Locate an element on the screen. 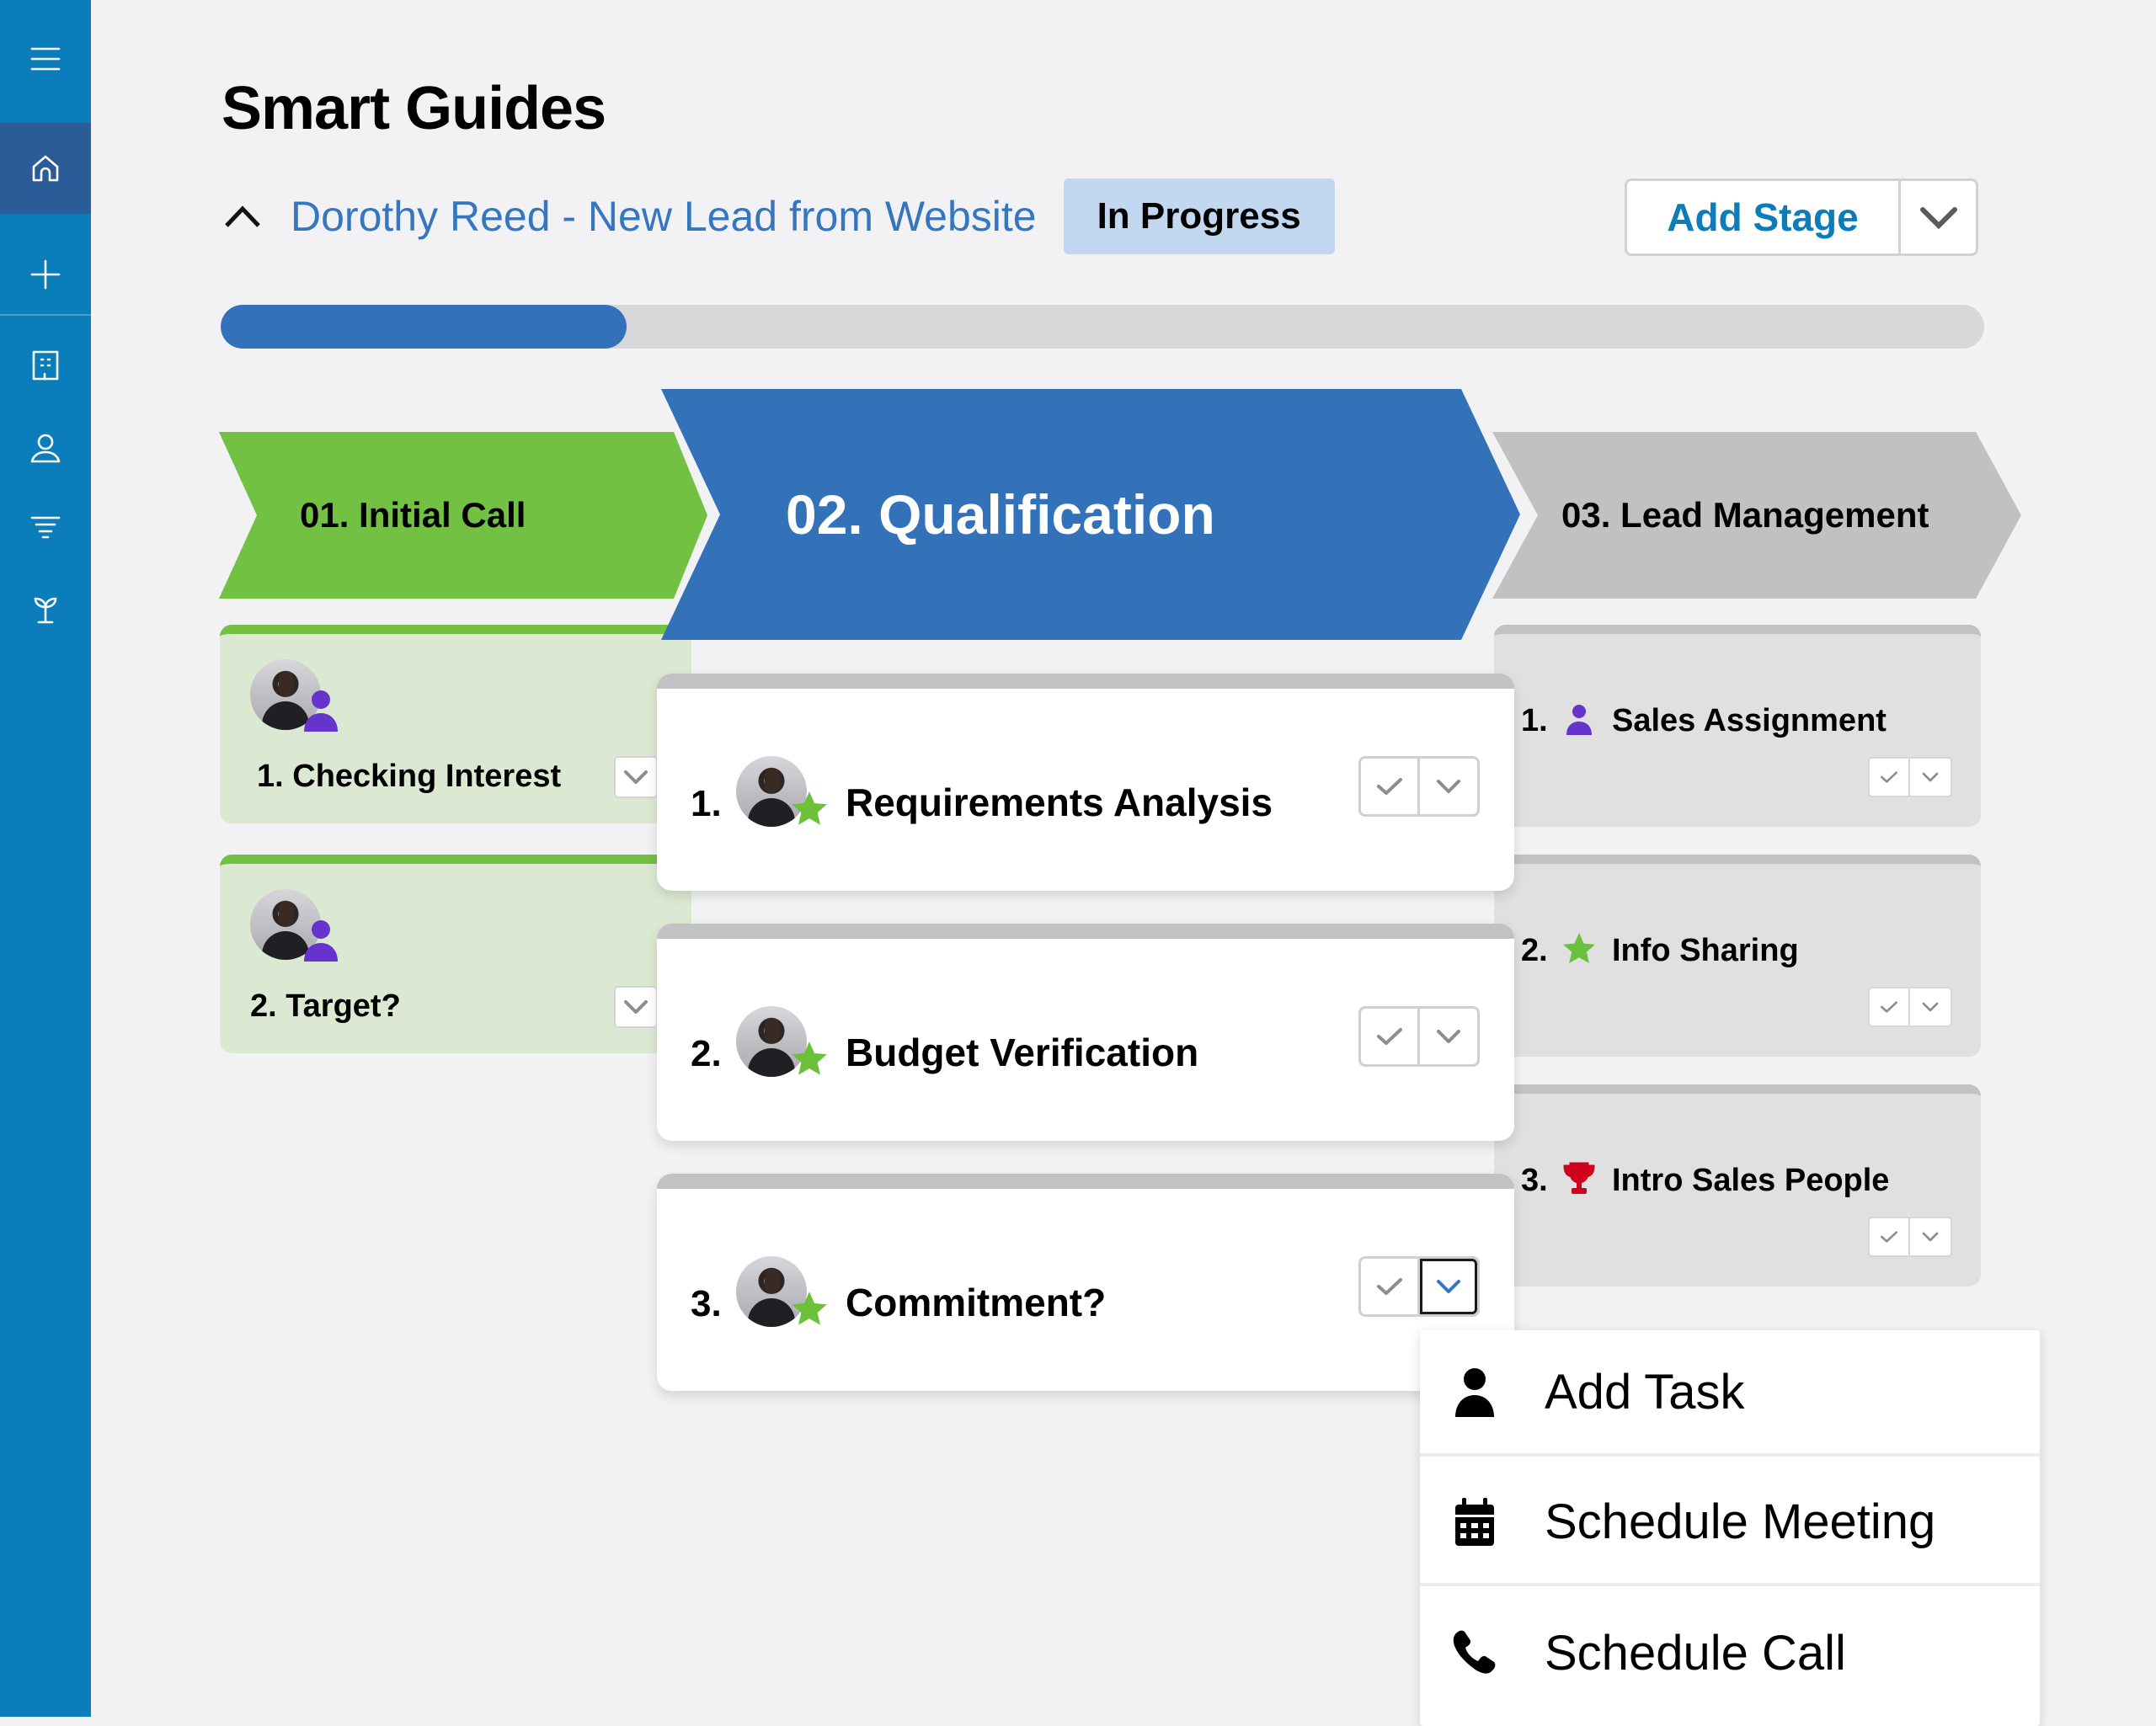 The height and width of the screenshot is (1726, 2156). sidebar-item-add is located at coordinates (45, 274).